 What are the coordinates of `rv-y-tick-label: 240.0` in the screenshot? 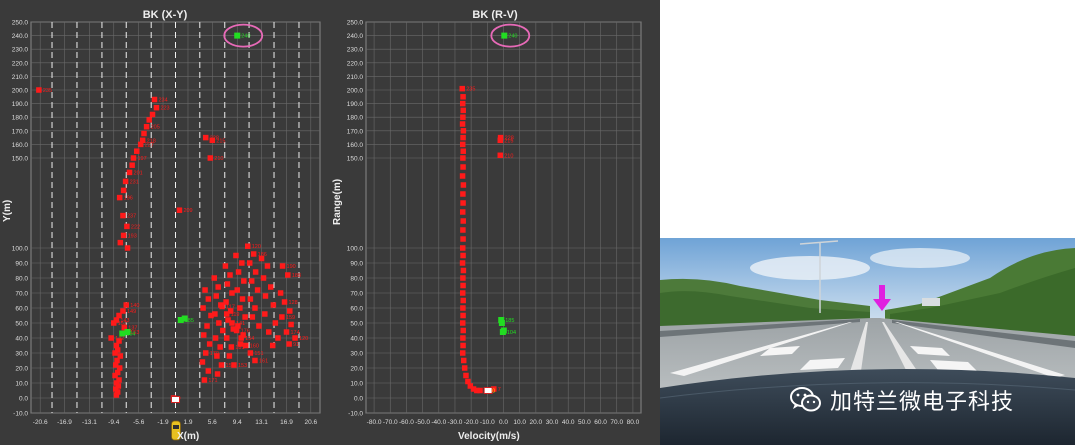 It's located at (355, 36).